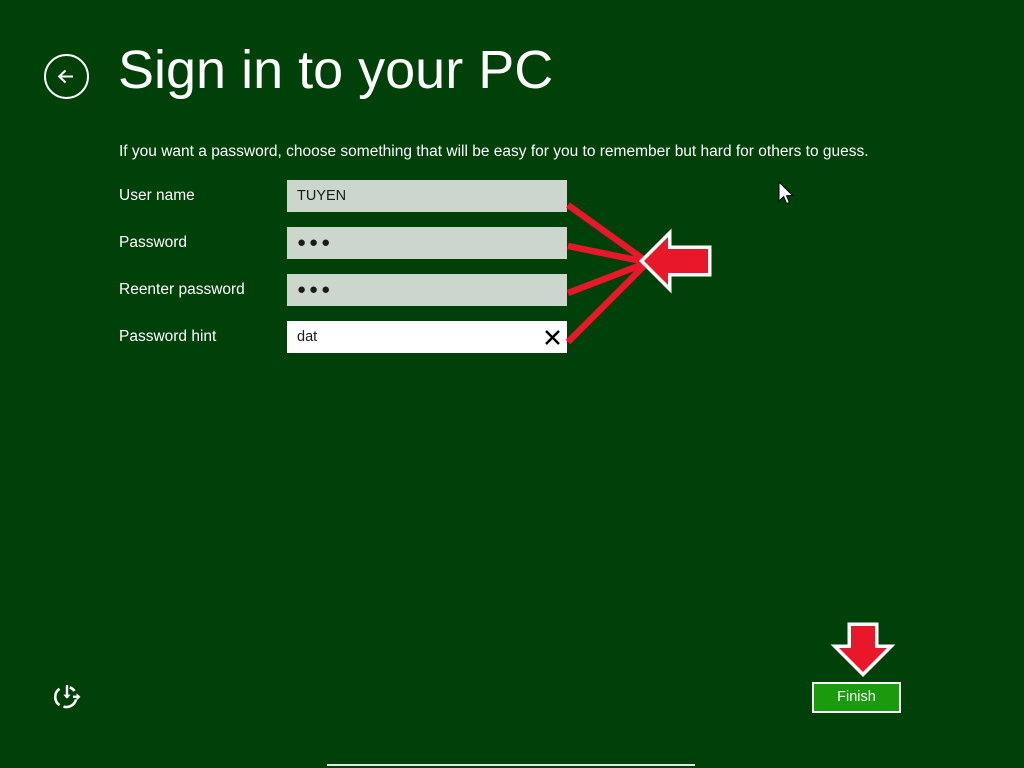 The width and height of the screenshot is (1024, 768). I want to click on finish-button: Finish, so click(856, 697).